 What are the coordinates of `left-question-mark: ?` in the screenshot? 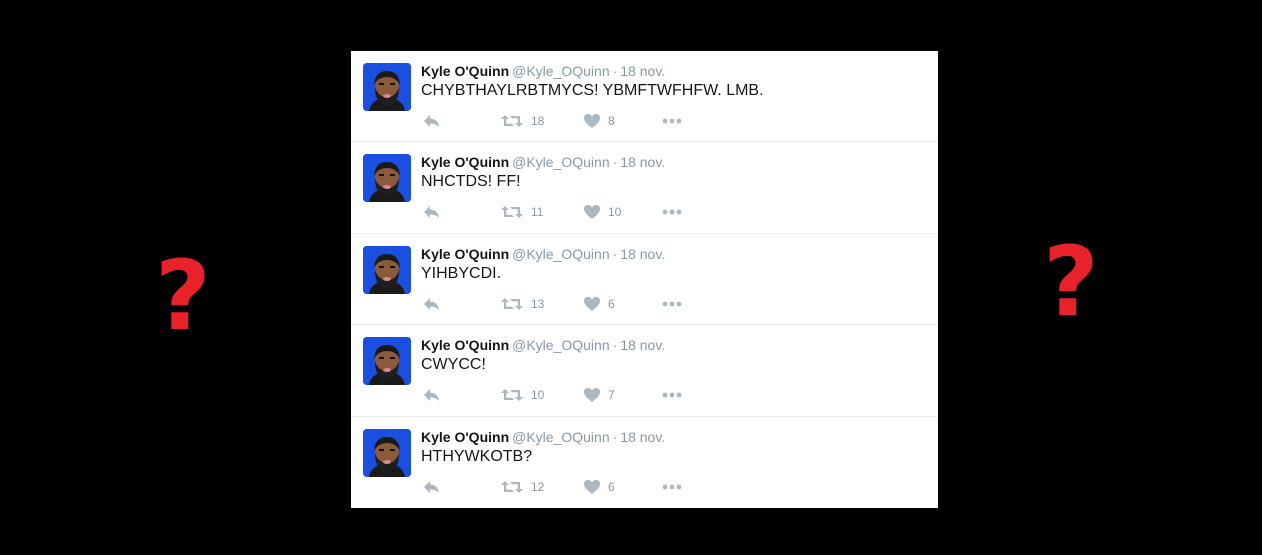 It's located at (183, 296).